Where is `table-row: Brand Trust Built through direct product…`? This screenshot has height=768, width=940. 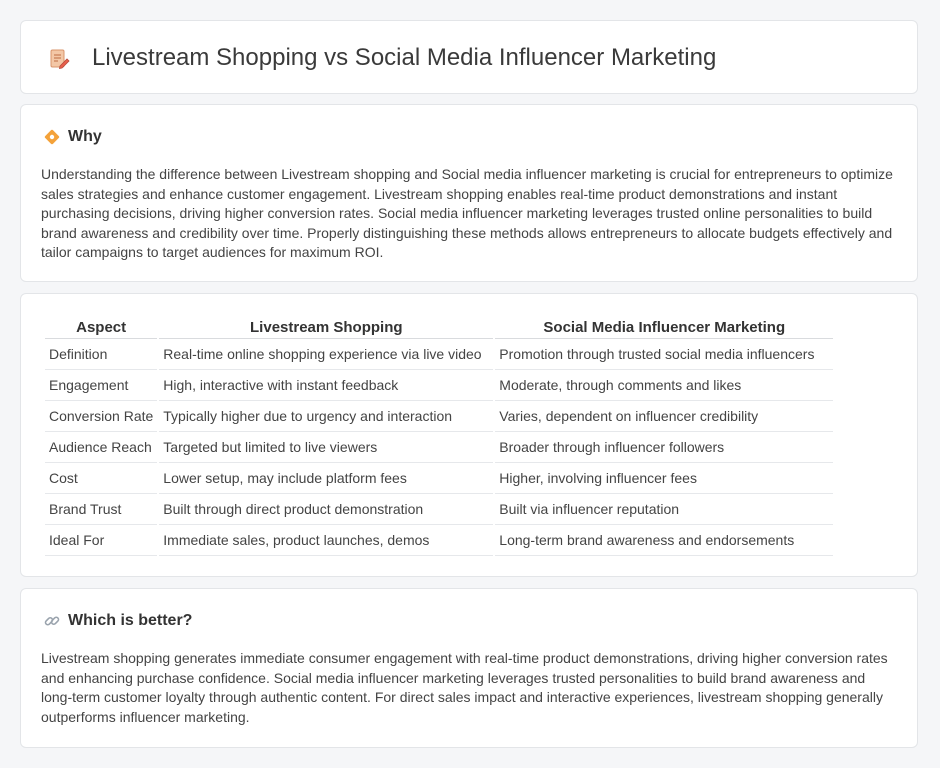 table-row: Brand Trust Built through direct product… is located at coordinates (439, 509).